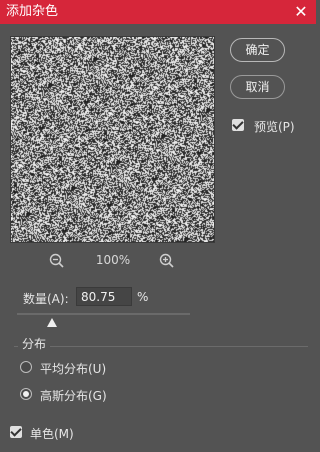  What do you see at coordinates (257, 50) in the screenshot?
I see `ok-button: 确定` at bounding box center [257, 50].